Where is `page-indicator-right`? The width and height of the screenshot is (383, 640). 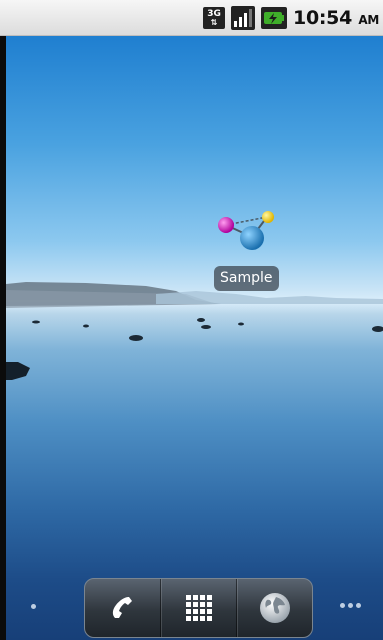
page-indicator-right is located at coordinates (350, 605).